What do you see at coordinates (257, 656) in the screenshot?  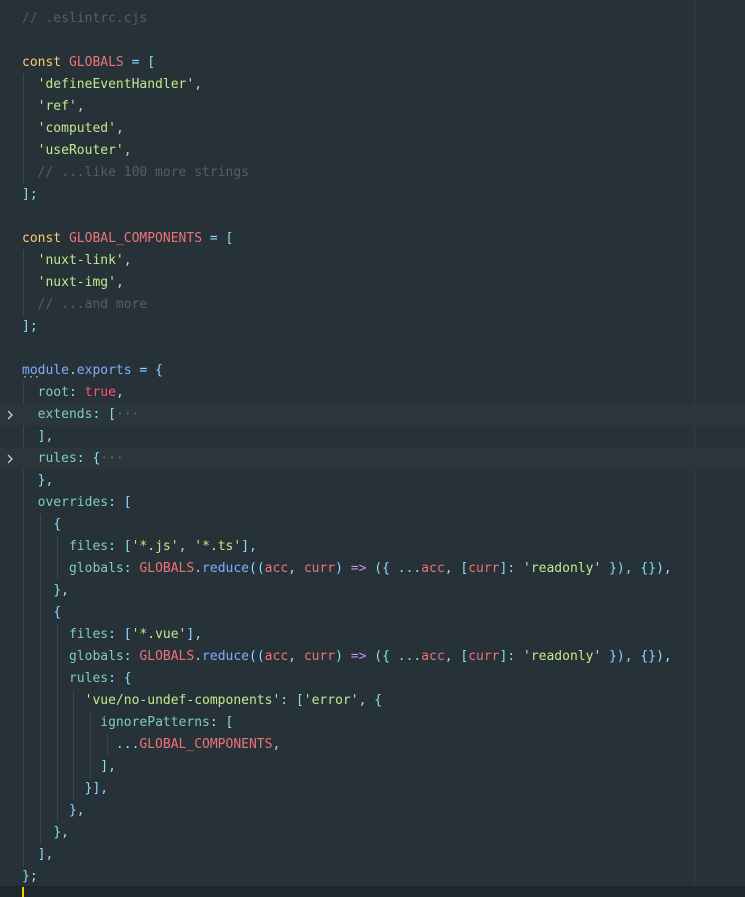 I see `code-token: ((` at bounding box center [257, 656].